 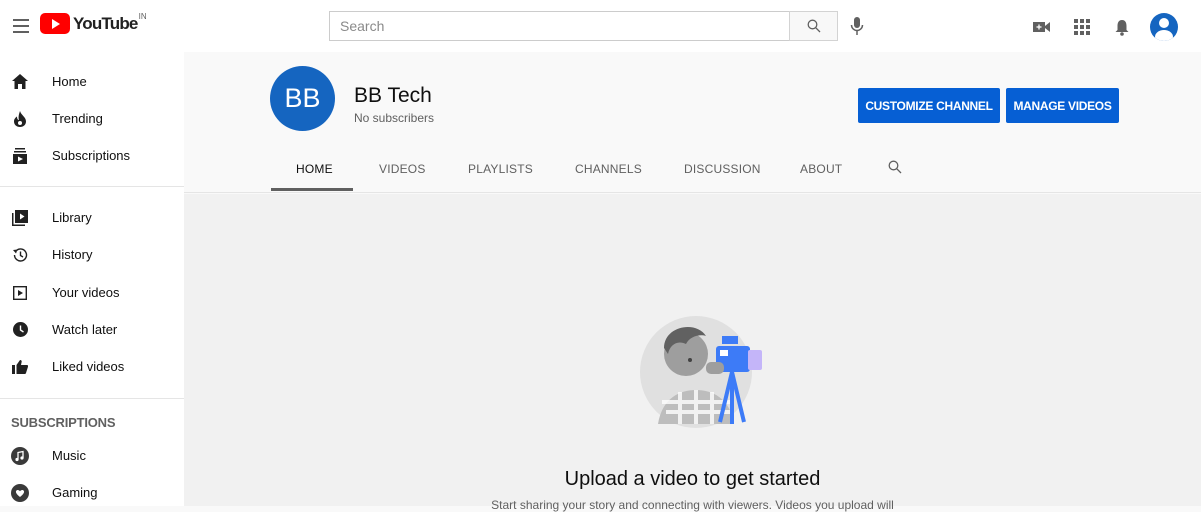 I want to click on sidebar-item-history: History, so click(x=92, y=254).